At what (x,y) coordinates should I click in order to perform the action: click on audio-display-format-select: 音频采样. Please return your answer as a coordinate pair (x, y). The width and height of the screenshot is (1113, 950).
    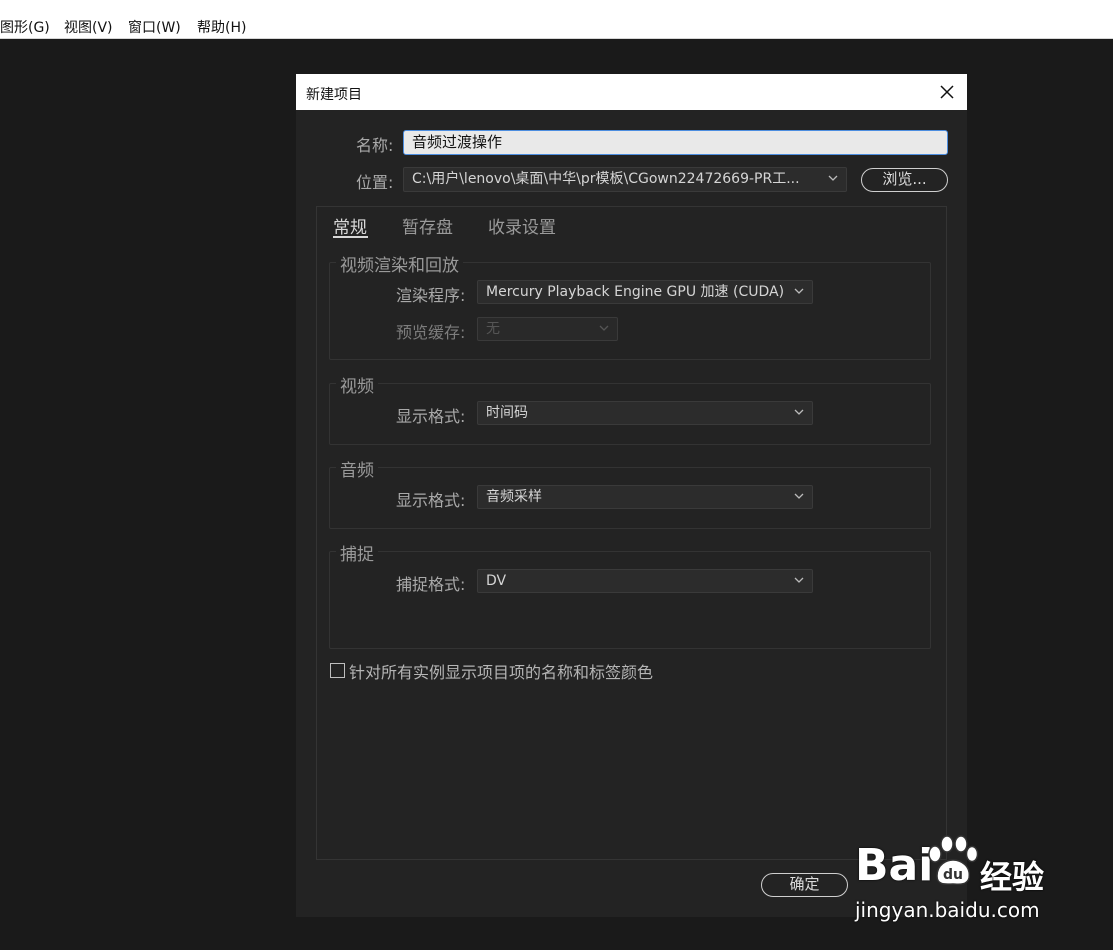
    Looking at the image, I should click on (645, 497).